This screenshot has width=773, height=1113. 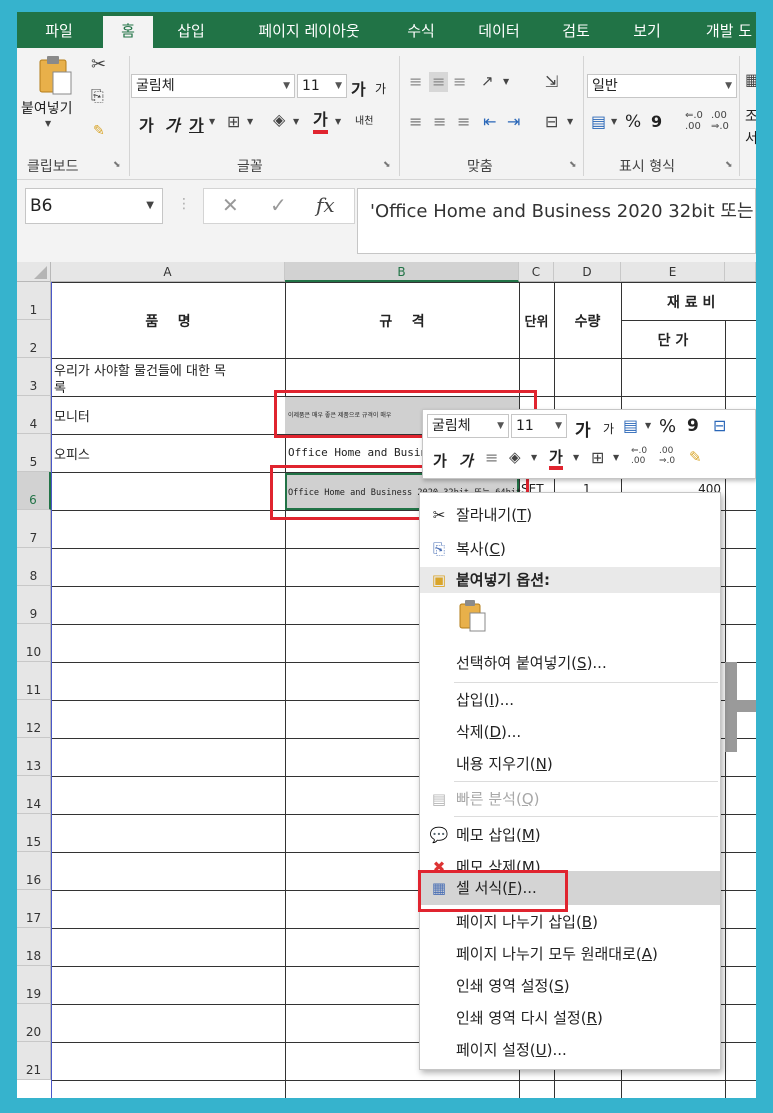 I want to click on paste-option-button, so click(x=473, y=616).